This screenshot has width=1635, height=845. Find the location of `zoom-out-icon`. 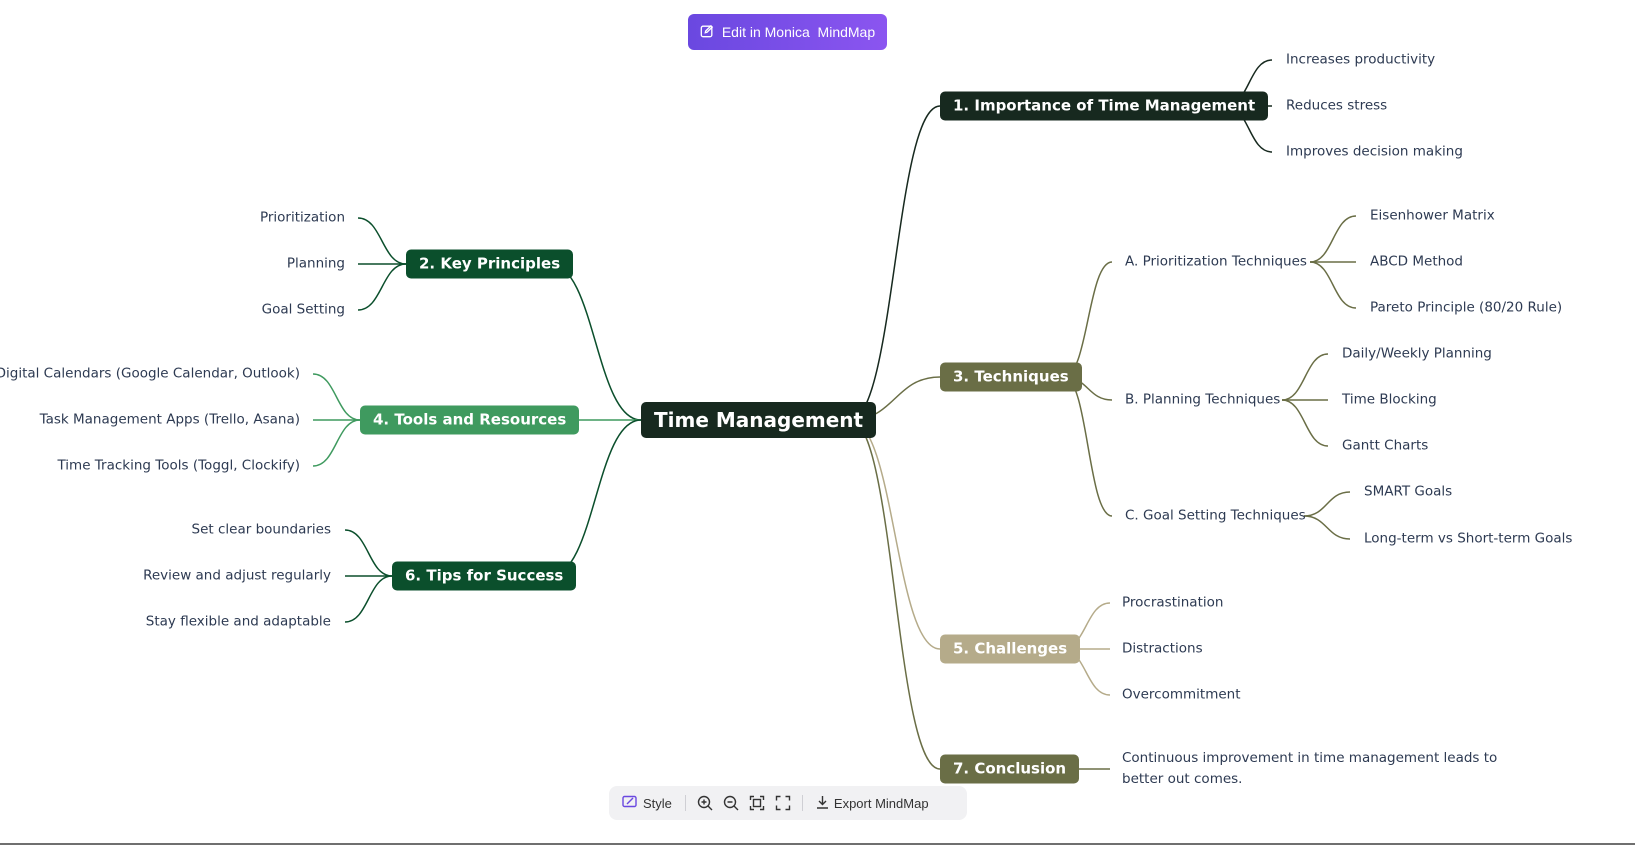

zoom-out-icon is located at coordinates (731, 803).